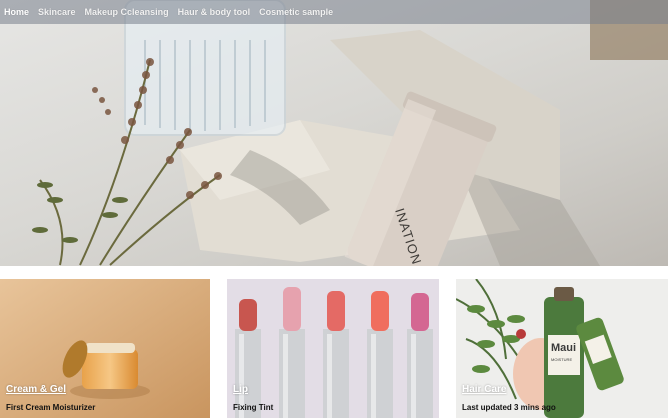  Describe the element at coordinates (57, 12) in the screenshot. I see `nav-item-skincare: Skincare` at that location.